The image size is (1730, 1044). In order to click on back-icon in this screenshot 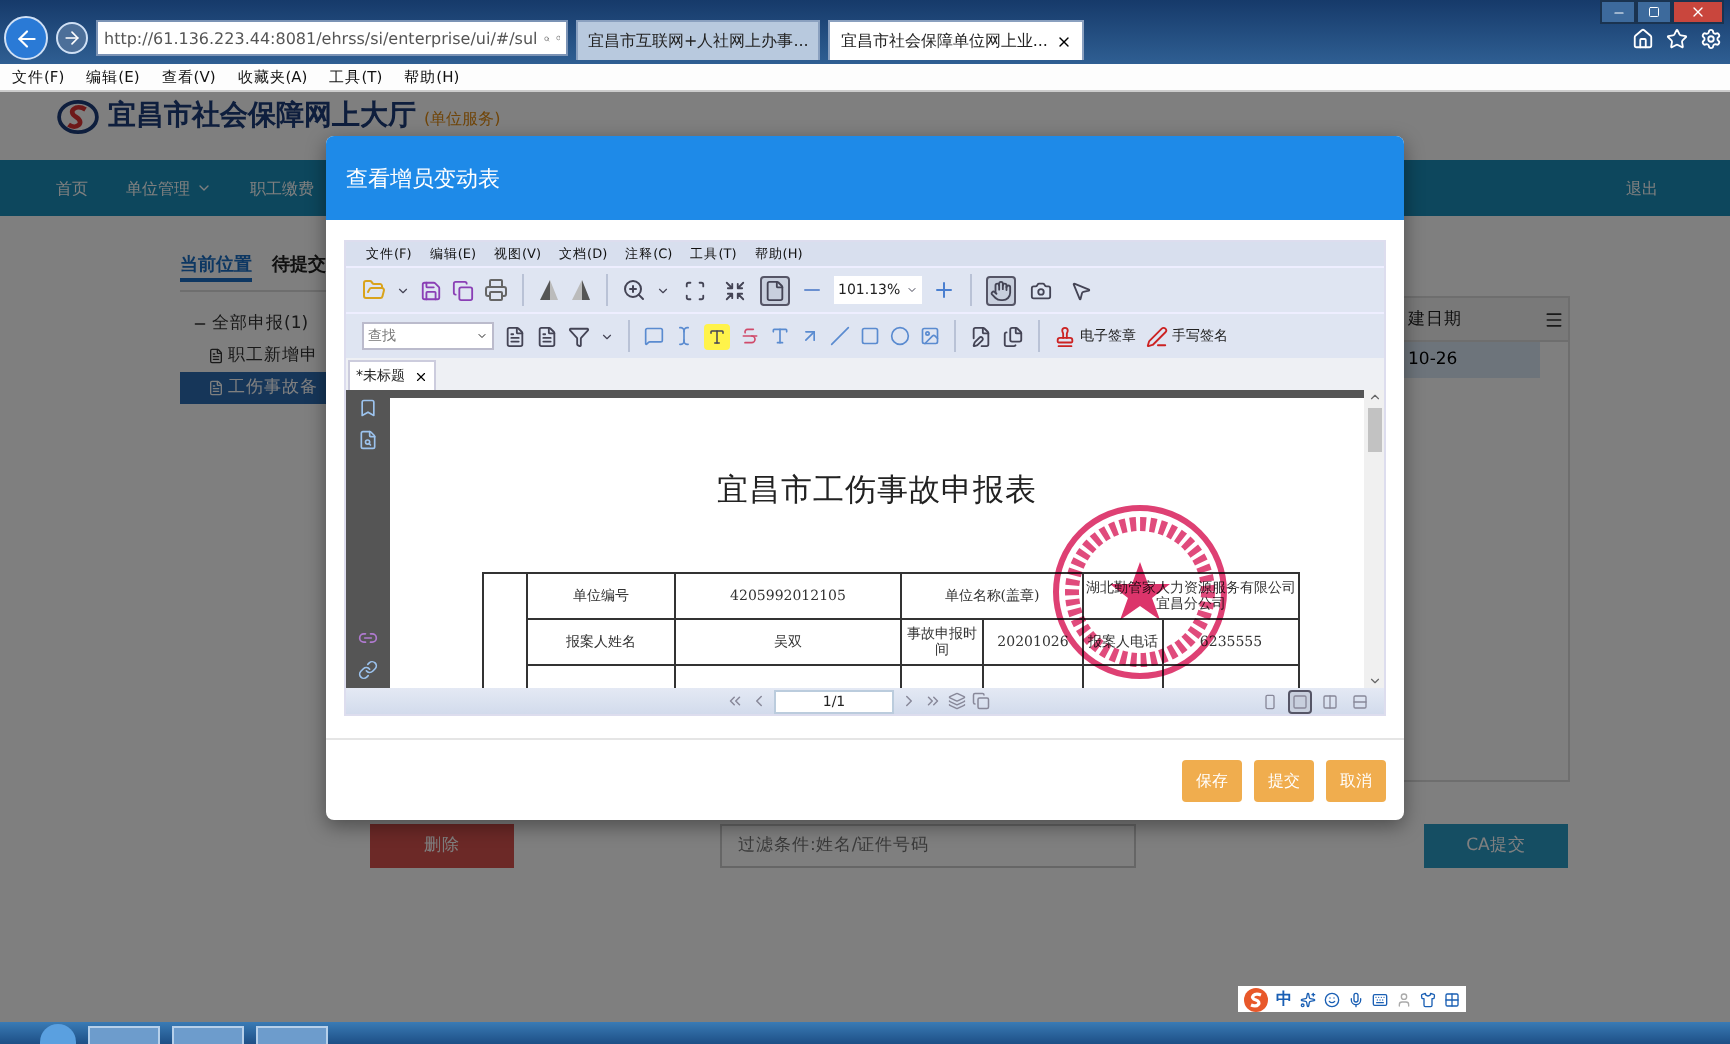, I will do `click(26, 38)`.